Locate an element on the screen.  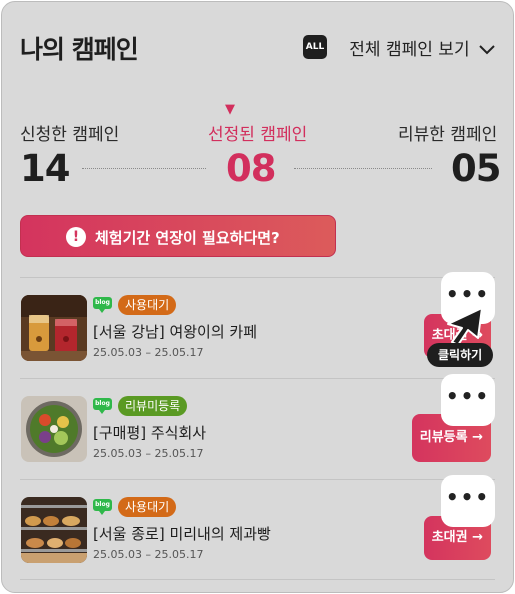
campaign-name: [서울 종로] 미리내의 제과빵 is located at coordinates (182, 534).